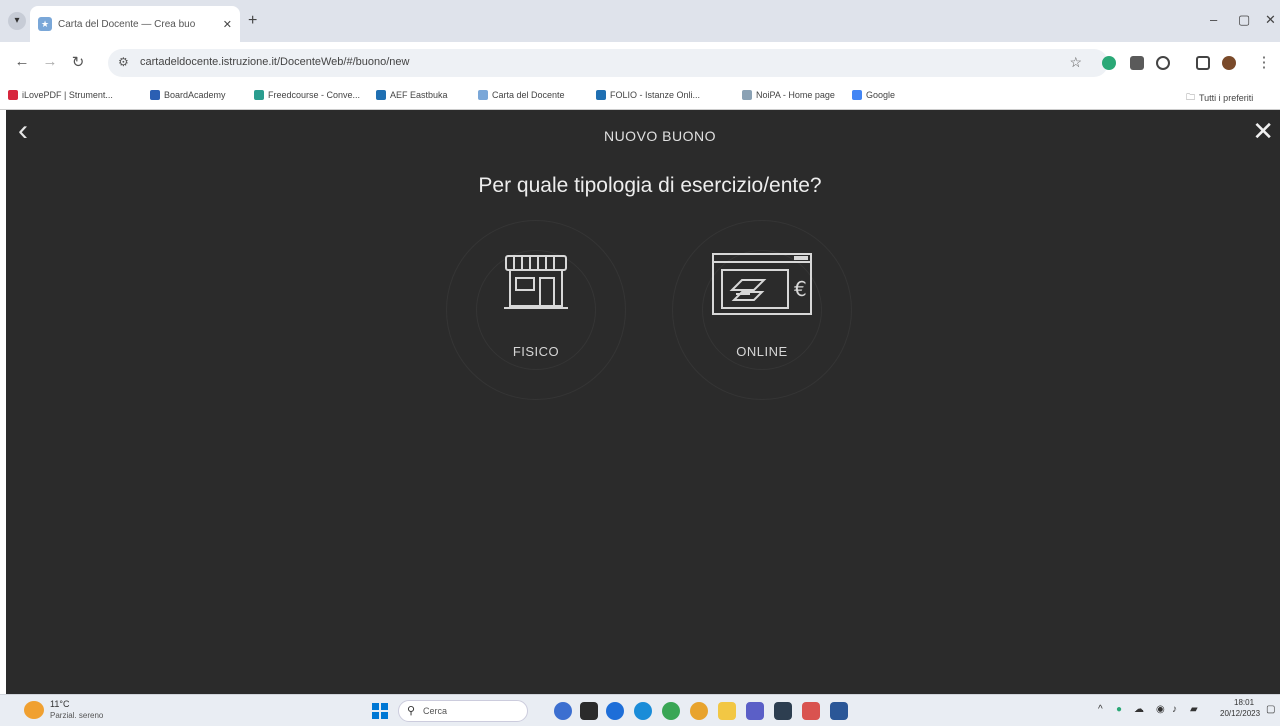 This screenshot has height=726, width=1280. What do you see at coordinates (755, 711) in the screenshot?
I see `teams-icon` at bounding box center [755, 711].